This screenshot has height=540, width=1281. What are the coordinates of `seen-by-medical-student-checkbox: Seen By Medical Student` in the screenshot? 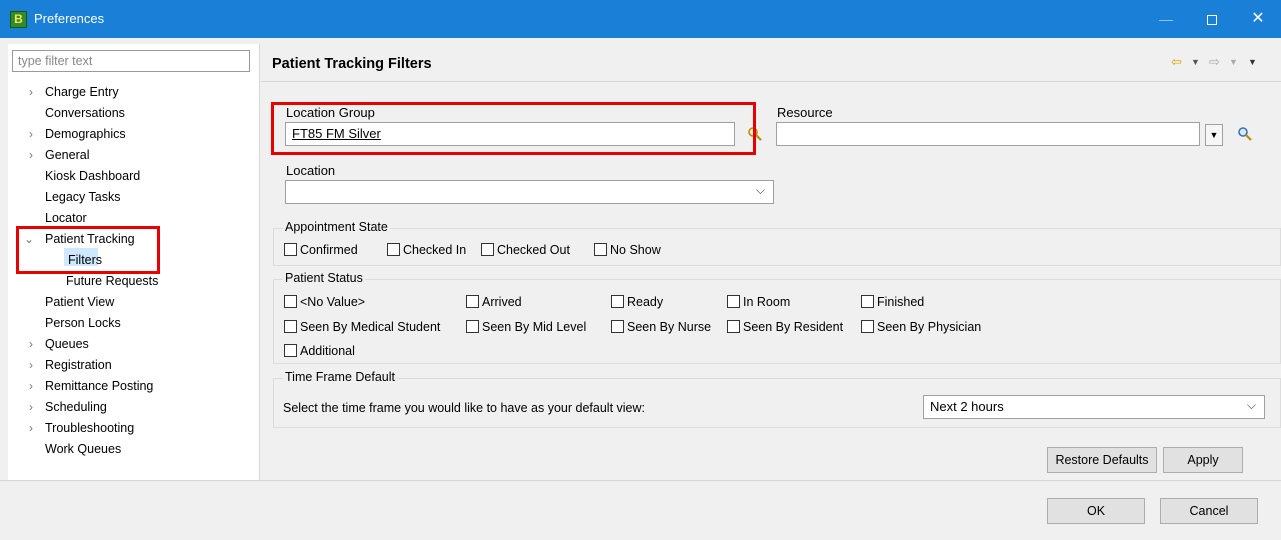 It's located at (362, 328).